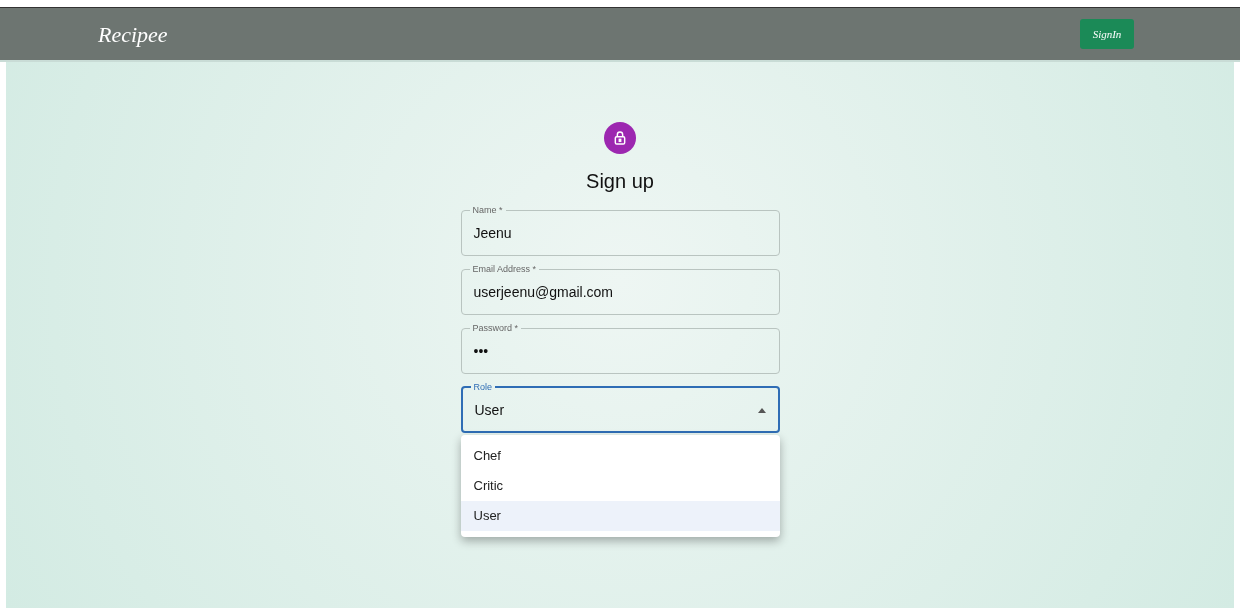 This screenshot has height=608, width=1240. What do you see at coordinates (620, 456) in the screenshot?
I see `menu-item: Chef` at bounding box center [620, 456].